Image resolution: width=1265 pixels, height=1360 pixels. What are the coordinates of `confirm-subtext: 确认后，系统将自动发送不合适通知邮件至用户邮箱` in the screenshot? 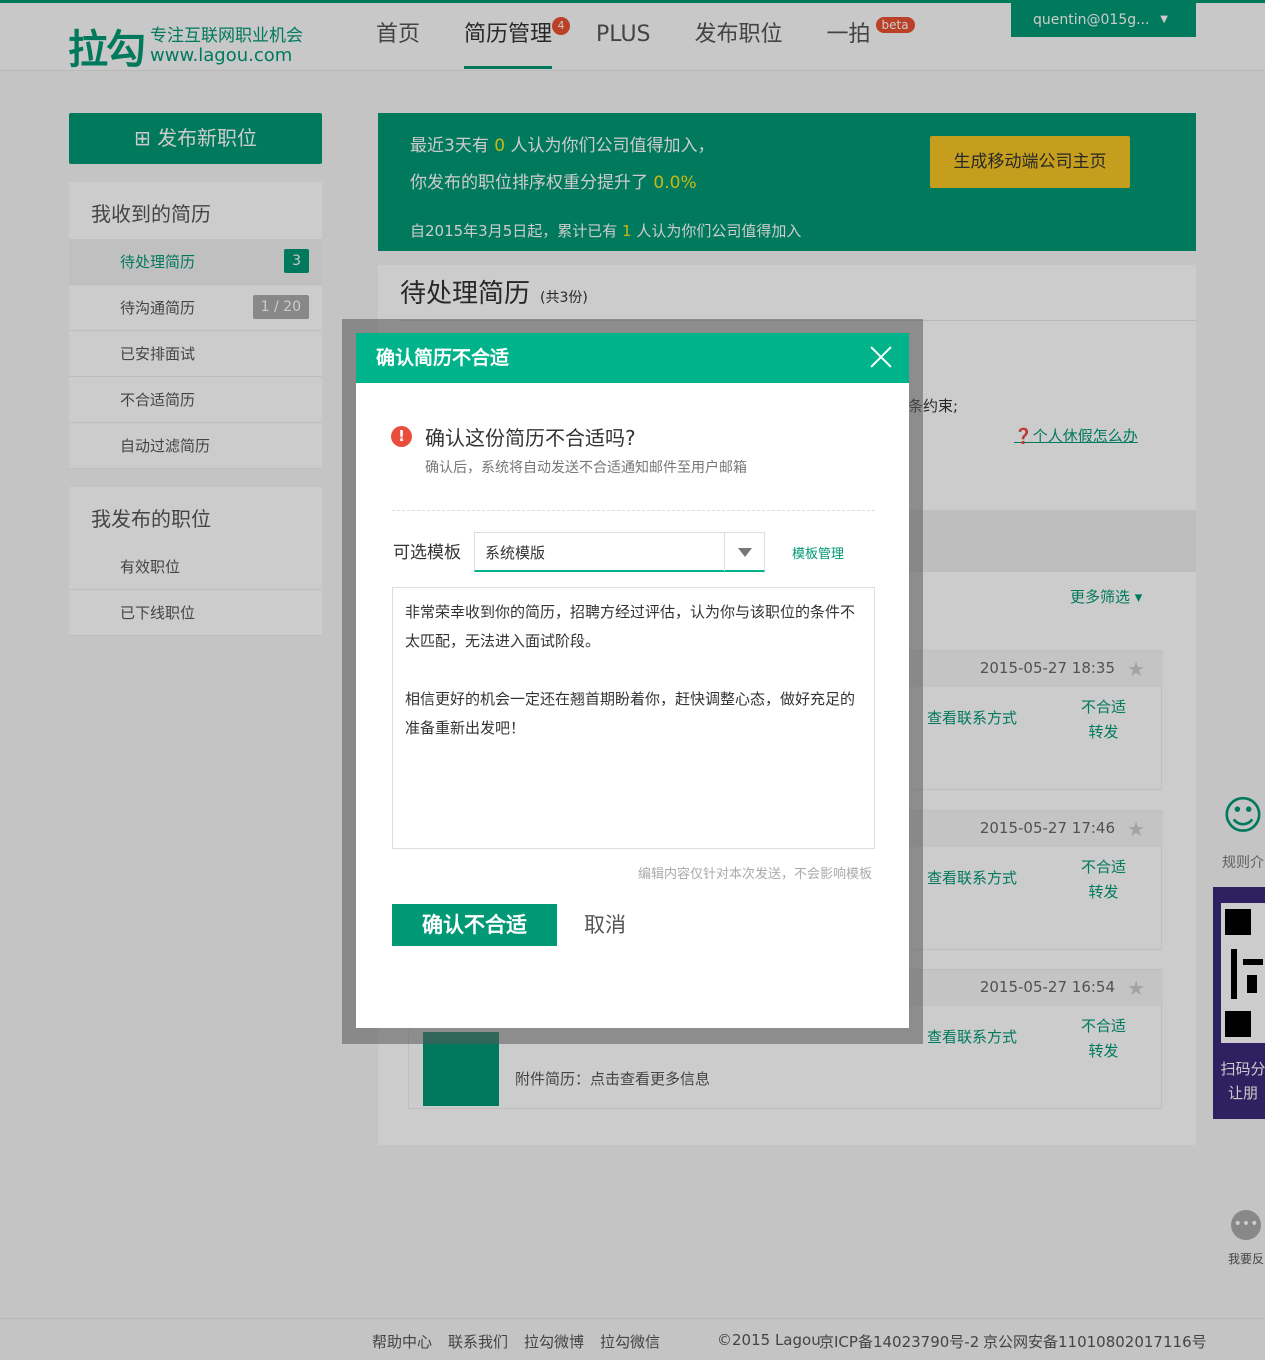 It's located at (586, 468).